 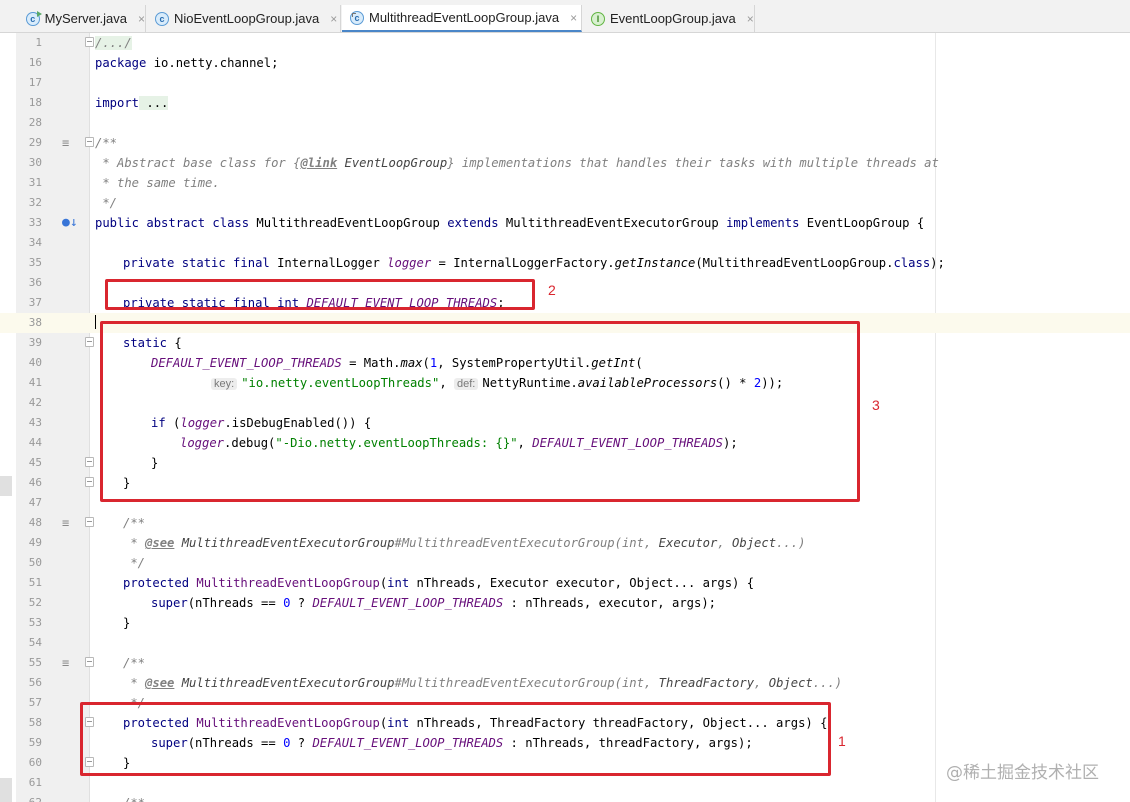 What do you see at coordinates (876, 405) in the screenshot?
I see `annotation-label-3: 3` at bounding box center [876, 405].